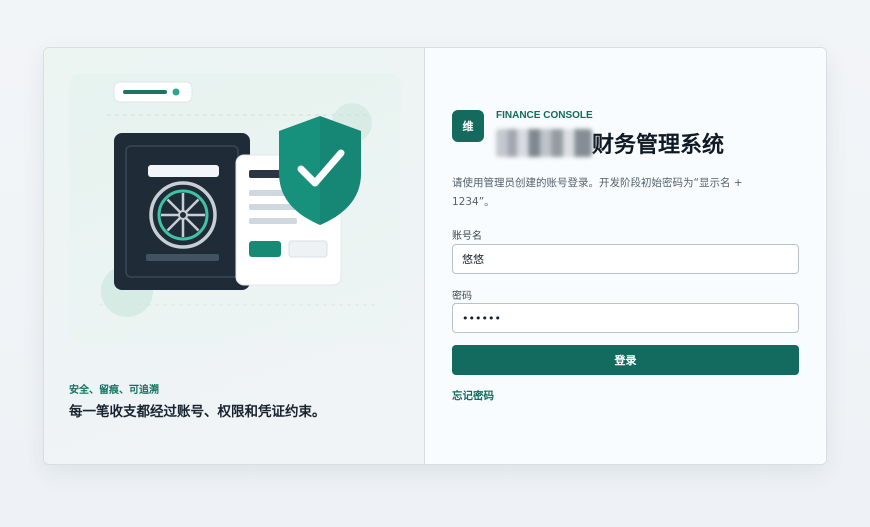  Describe the element at coordinates (625, 318) in the screenshot. I see `password-input: ••••••` at that location.